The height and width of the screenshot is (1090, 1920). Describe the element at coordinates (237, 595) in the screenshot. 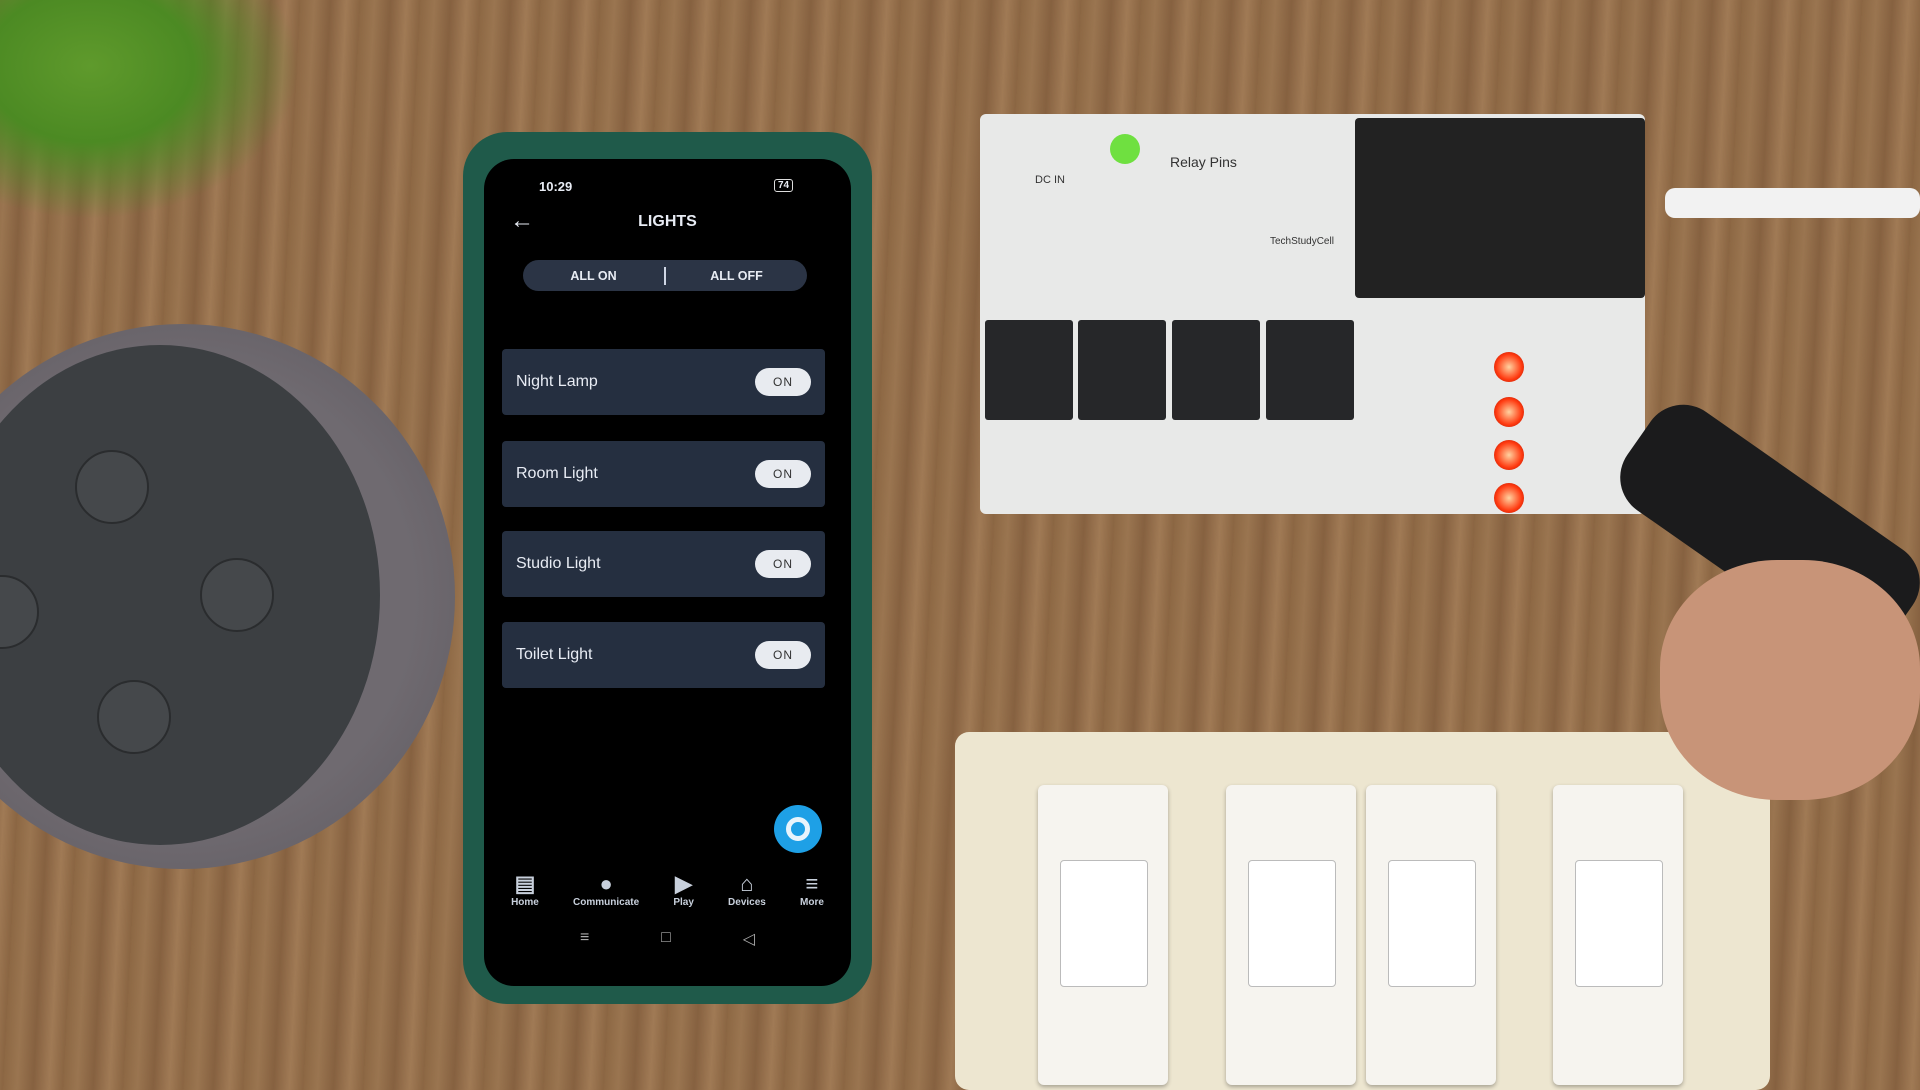

I see `echo-volume-down-button` at that location.